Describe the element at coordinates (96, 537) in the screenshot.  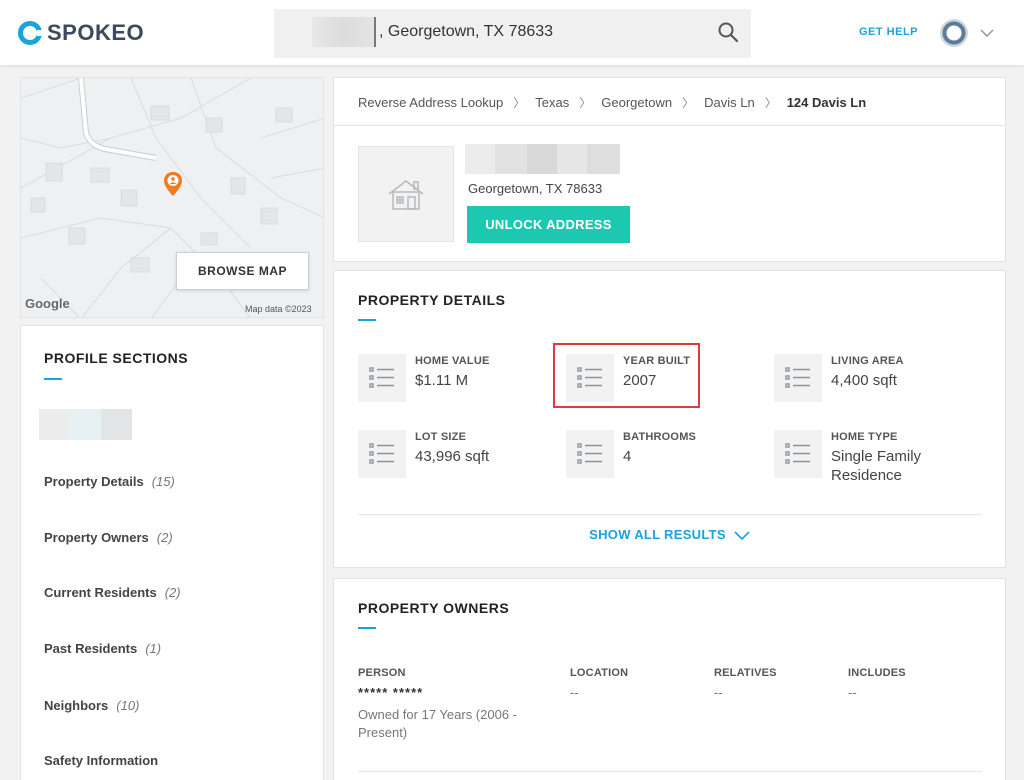
I see `section-label: Property Owners` at that location.